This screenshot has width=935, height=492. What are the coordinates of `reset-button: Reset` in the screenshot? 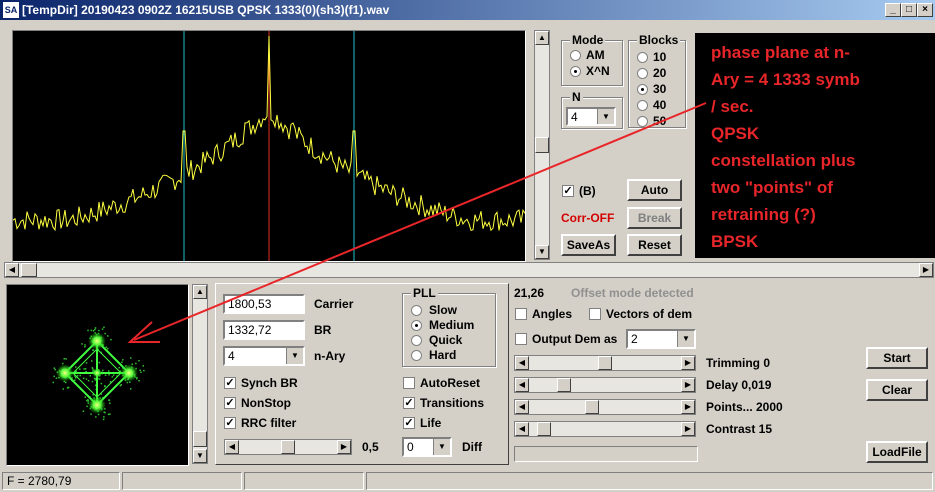 It's located at (654, 245).